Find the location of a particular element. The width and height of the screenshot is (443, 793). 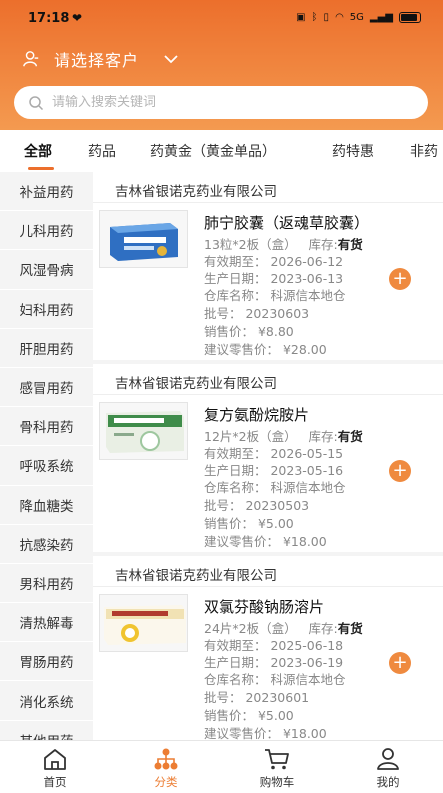

nav-cart: 购物车 is located at coordinates (277, 768).